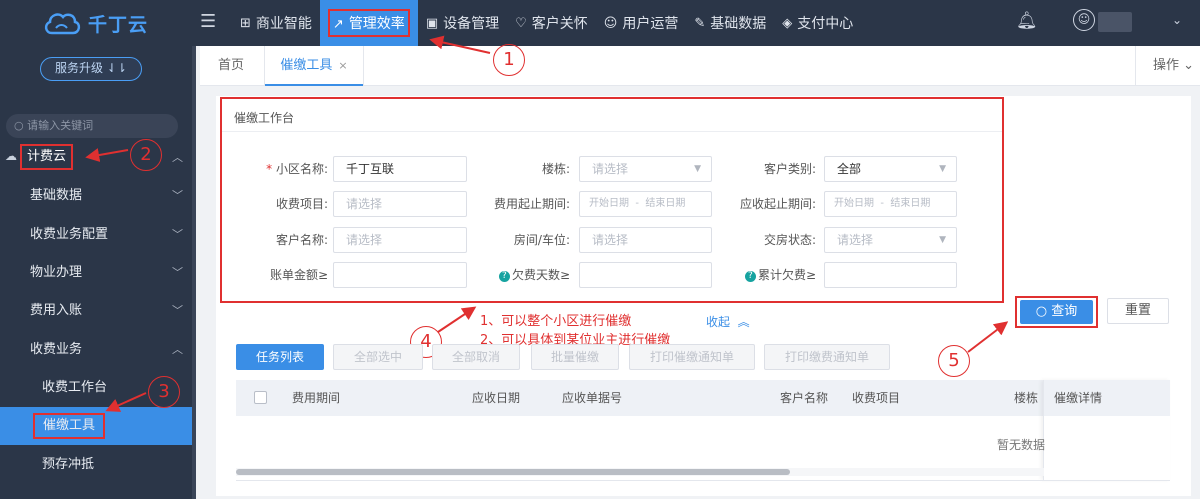 This screenshot has height=499, width=1200. What do you see at coordinates (692, 357) in the screenshot?
I see `print-reminder-notice-button: 打印催缴通知单` at bounding box center [692, 357].